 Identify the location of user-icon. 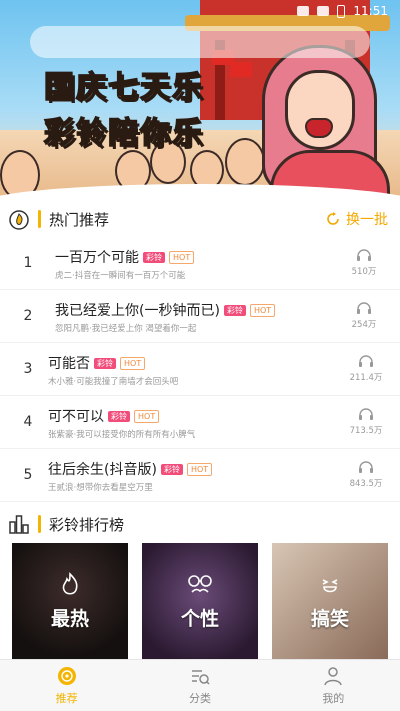
(333, 676).